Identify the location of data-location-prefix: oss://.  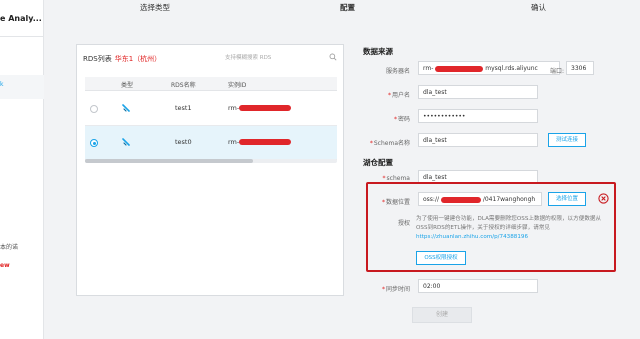
(431, 199).